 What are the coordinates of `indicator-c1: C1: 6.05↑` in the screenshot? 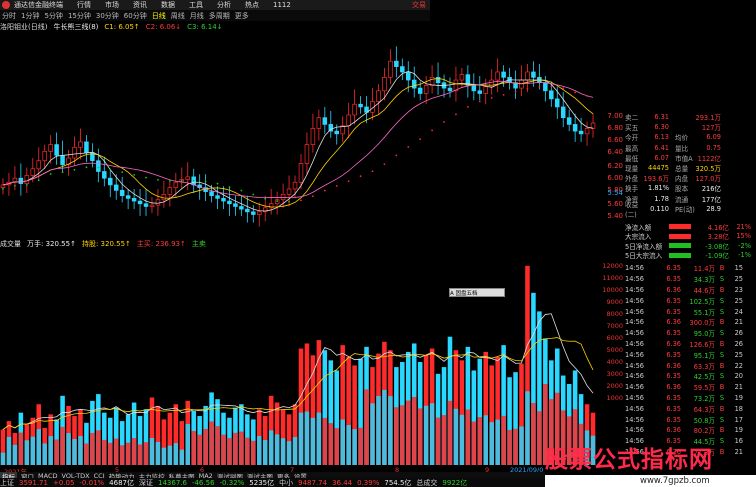 It's located at (122, 27).